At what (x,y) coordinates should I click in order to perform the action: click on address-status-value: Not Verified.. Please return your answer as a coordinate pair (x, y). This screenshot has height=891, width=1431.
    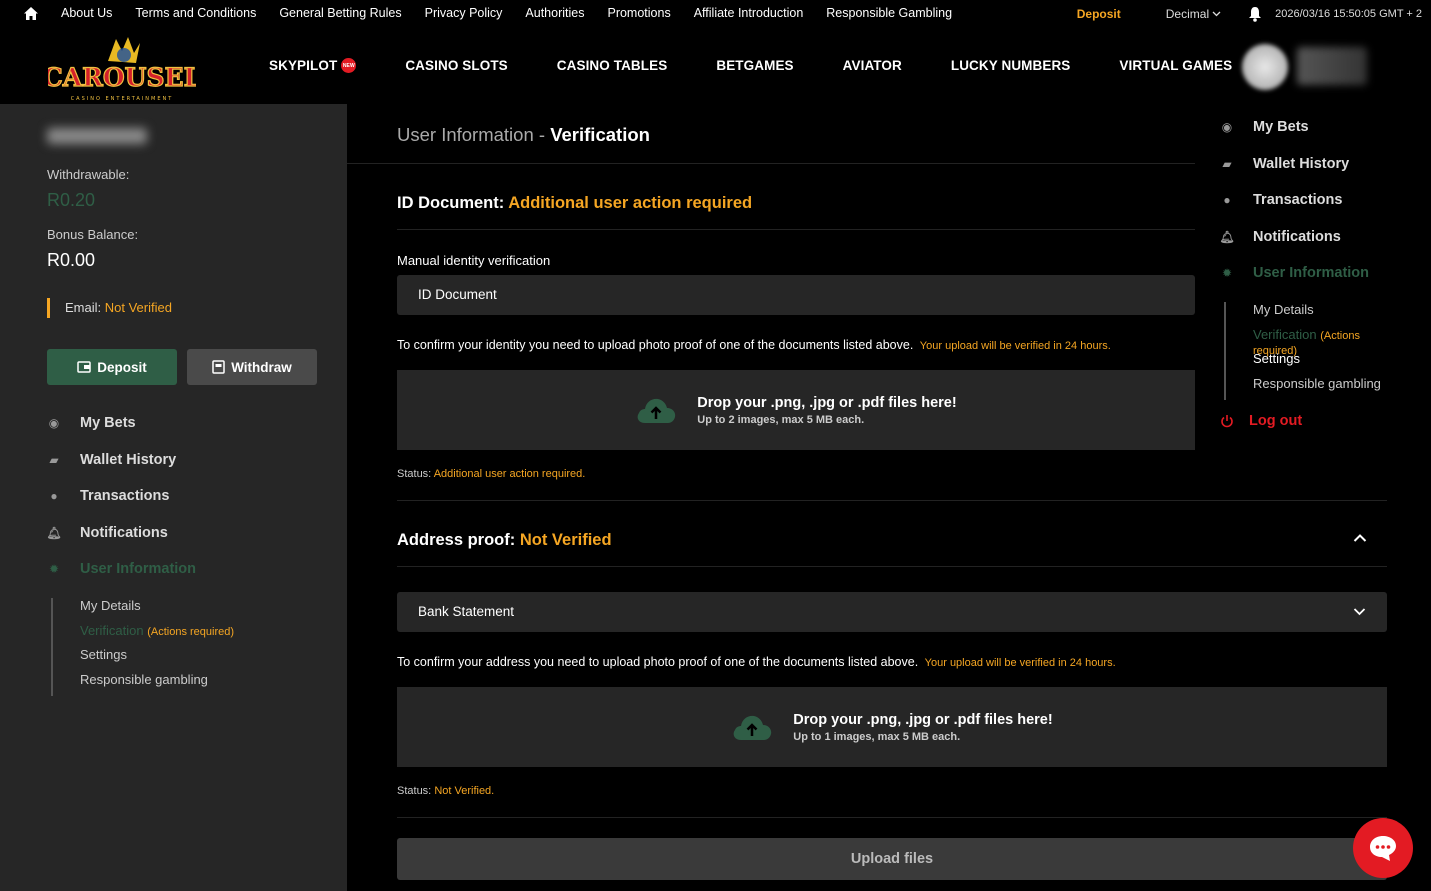
    Looking at the image, I should click on (464, 791).